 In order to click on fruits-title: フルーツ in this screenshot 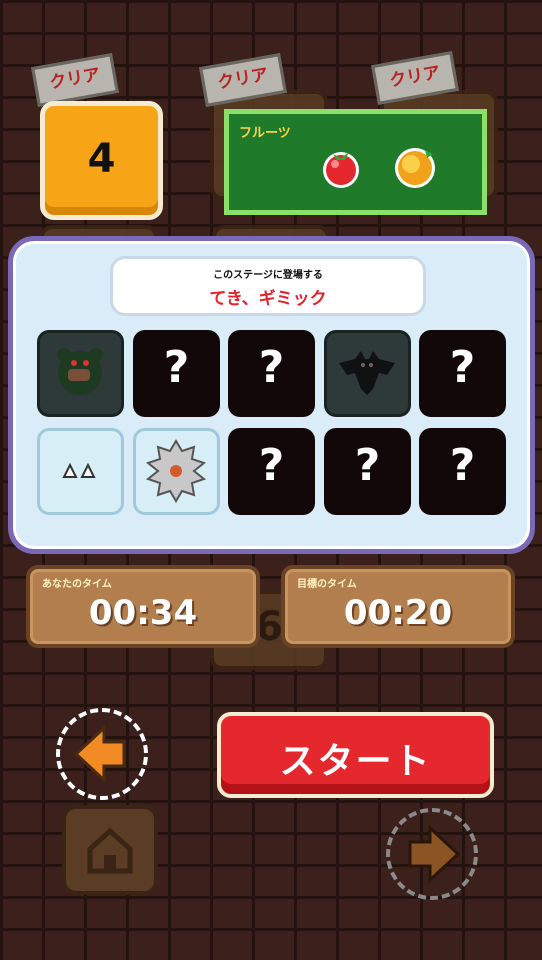, I will do `click(265, 133)`.